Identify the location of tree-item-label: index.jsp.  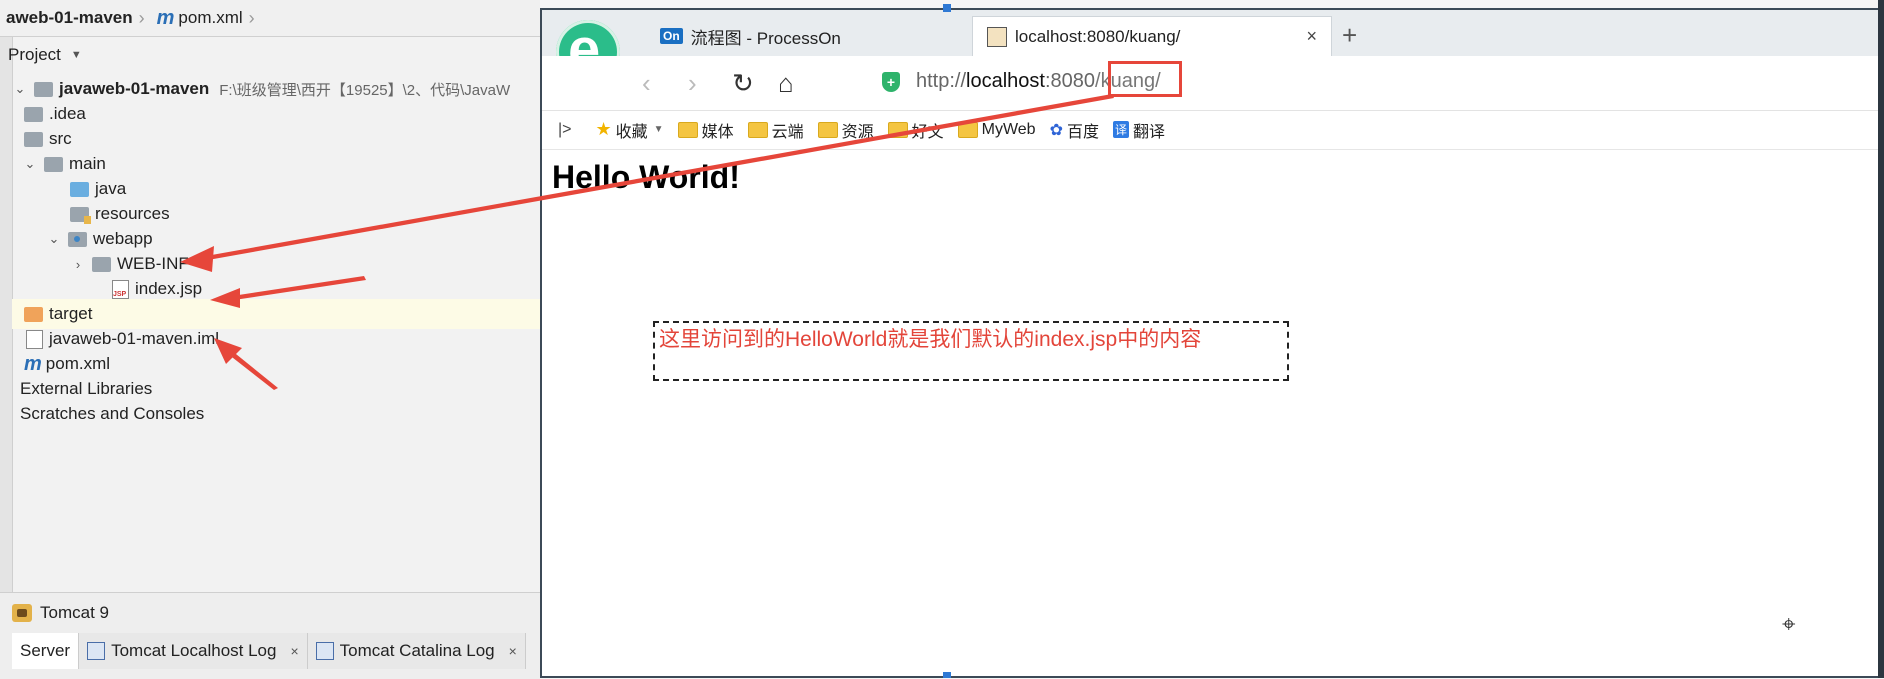
(169, 288).